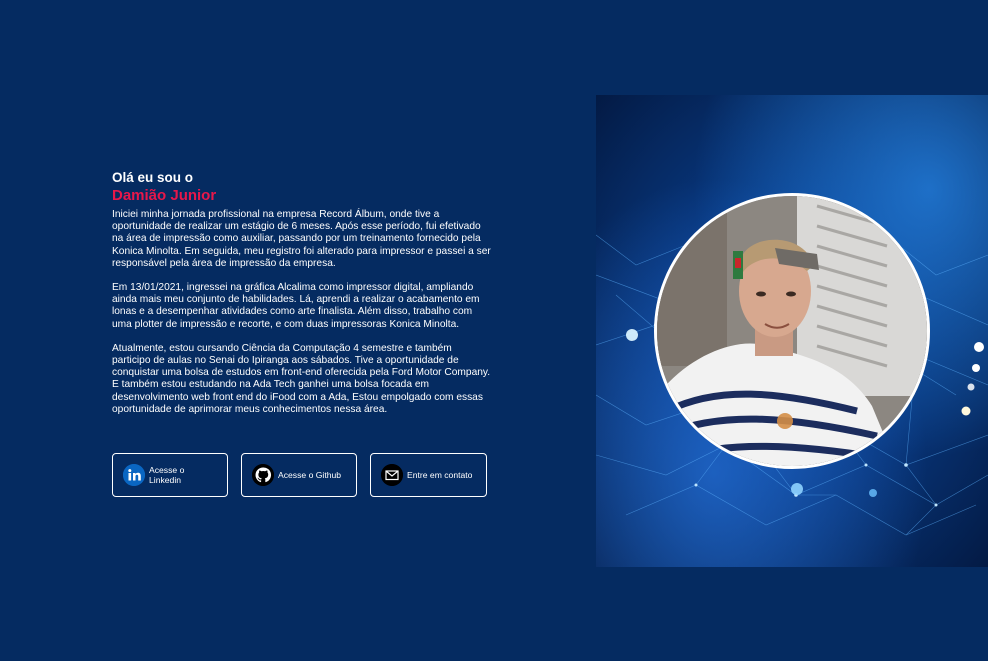 The width and height of the screenshot is (988, 661). I want to click on github-icon, so click(263, 475).